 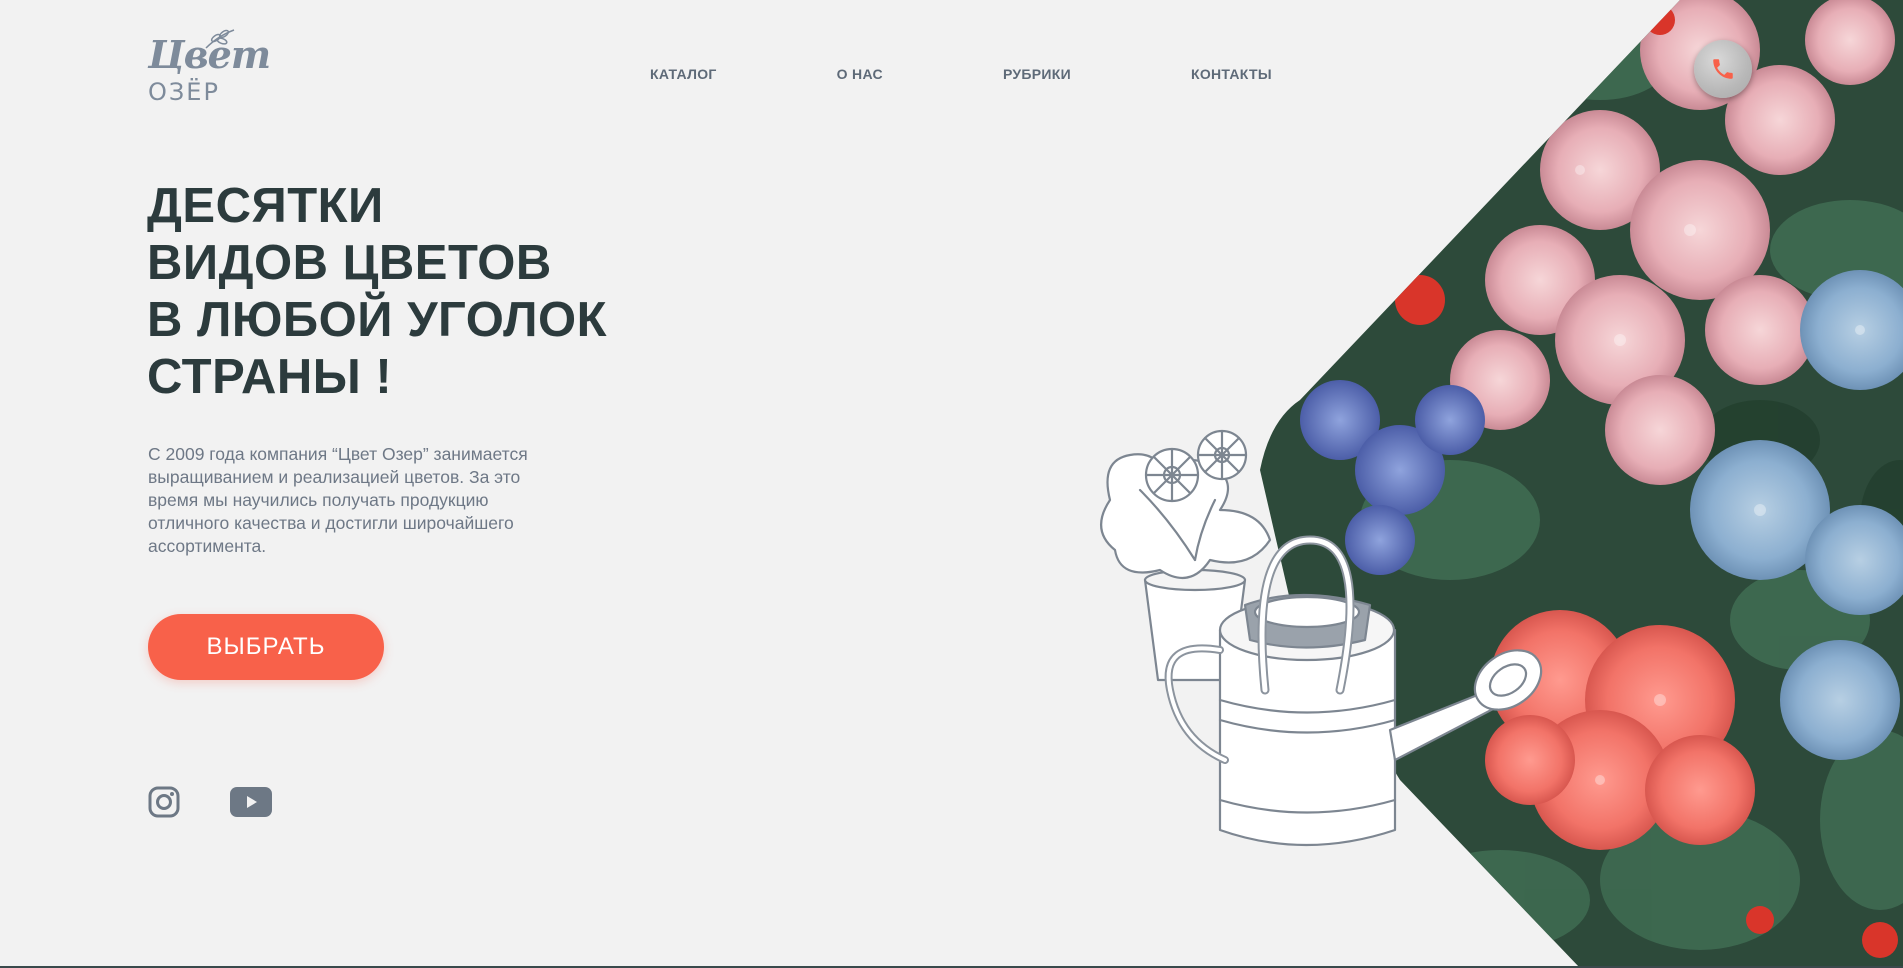 What do you see at coordinates (377, 320) in the screenshot?
I see `hero-title-line: В ЛЮБОЙ УГОЛОК` at bounding box center [377, 320].